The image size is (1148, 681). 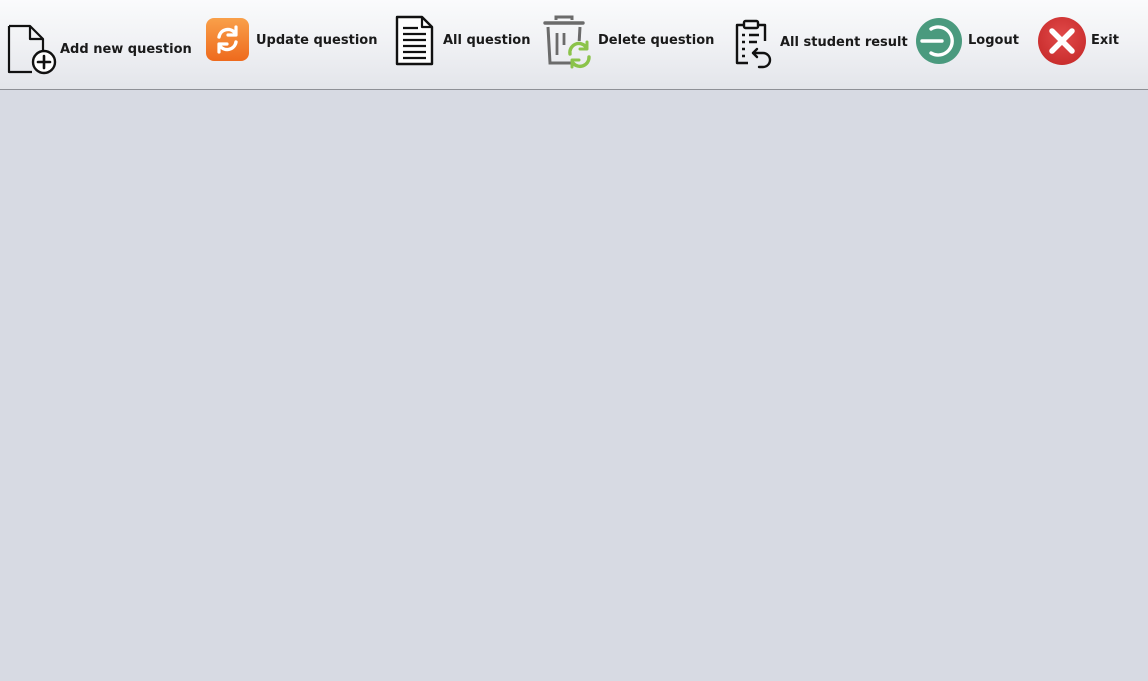 I want to click on all-student-result-button: All student result, so click(x=819, y=44).